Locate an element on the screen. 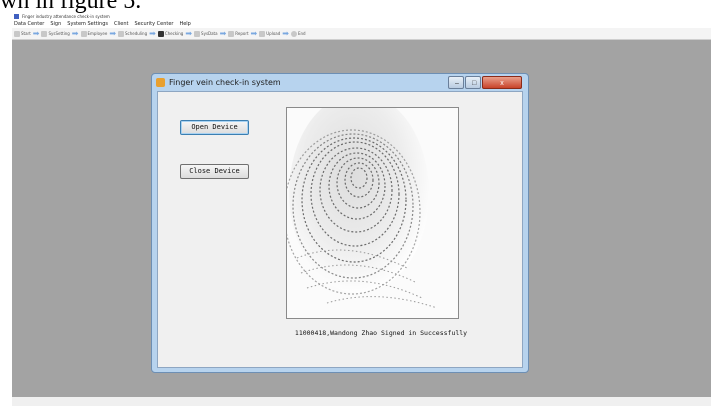  employee-icon is located at coordinates (83, 33).